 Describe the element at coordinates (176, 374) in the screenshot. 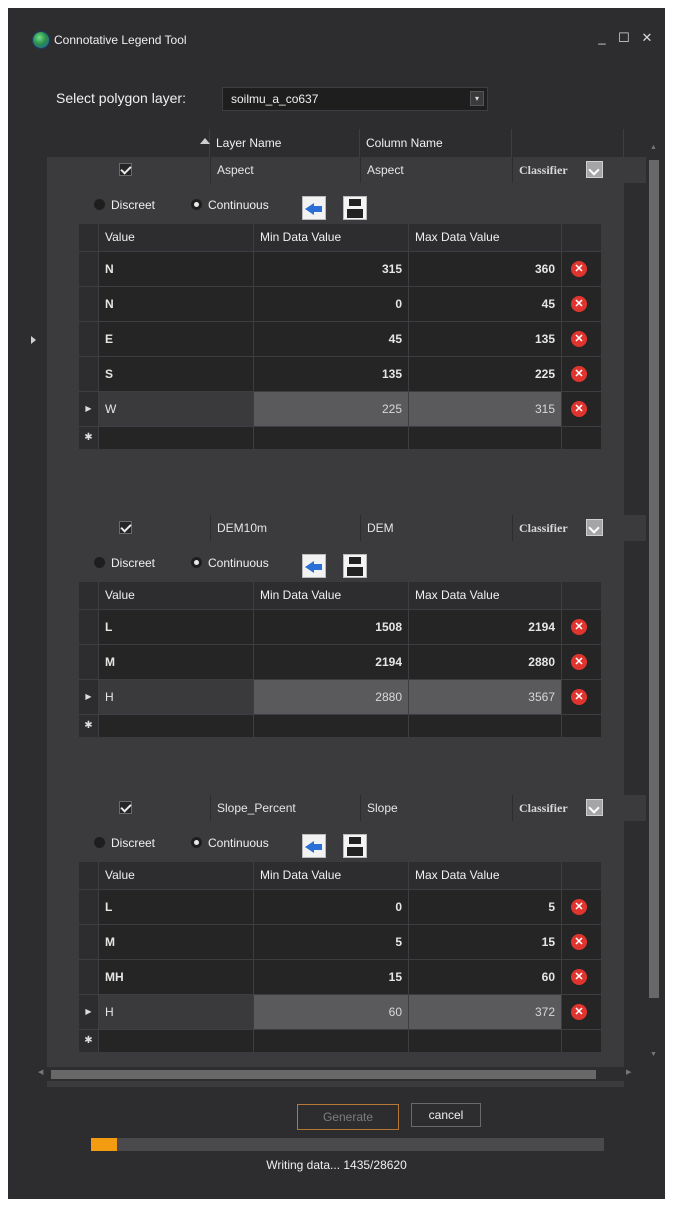

I see `value-cell: S` at that location.